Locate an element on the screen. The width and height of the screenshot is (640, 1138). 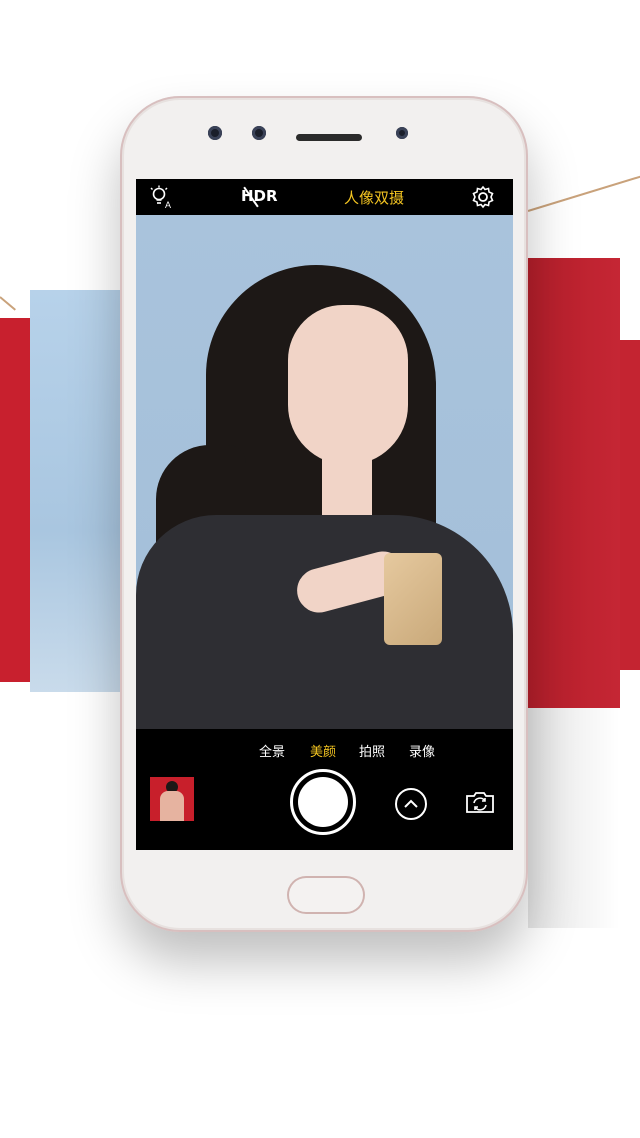
camera-top-bar: A HDR 人像双摄 is located at coordinates (324, 197).